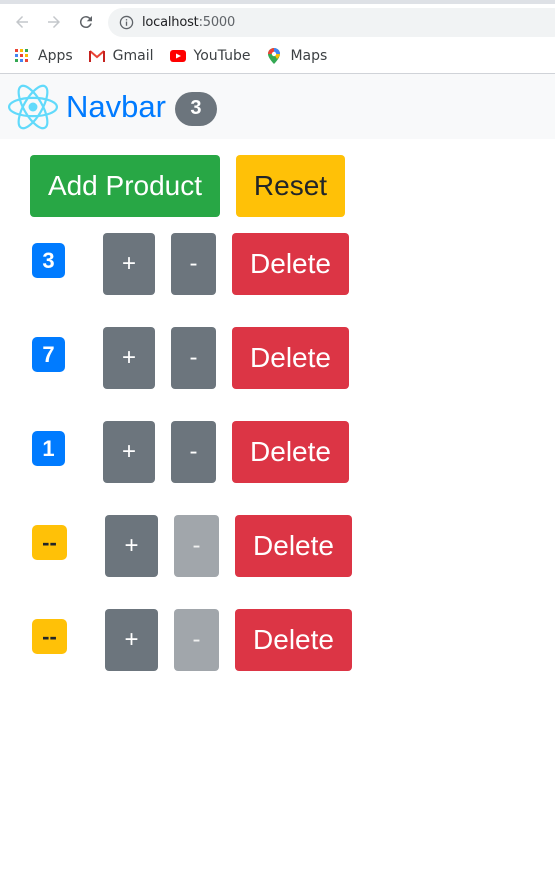 Image resolution: width=555 pixels, height=884 pixels. What do you see at coordinates (222, 56) in the screenshot?
I see `bookmark-label: YouTube` at bounding box center [222, 56].